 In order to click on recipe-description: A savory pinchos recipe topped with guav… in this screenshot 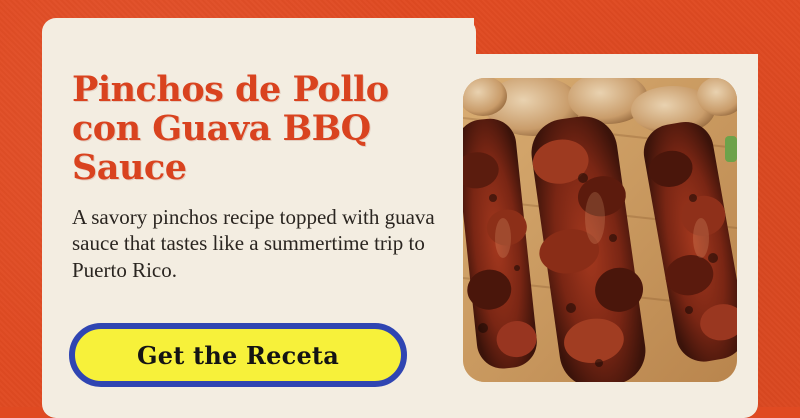, I will do `click(253, 243)`.